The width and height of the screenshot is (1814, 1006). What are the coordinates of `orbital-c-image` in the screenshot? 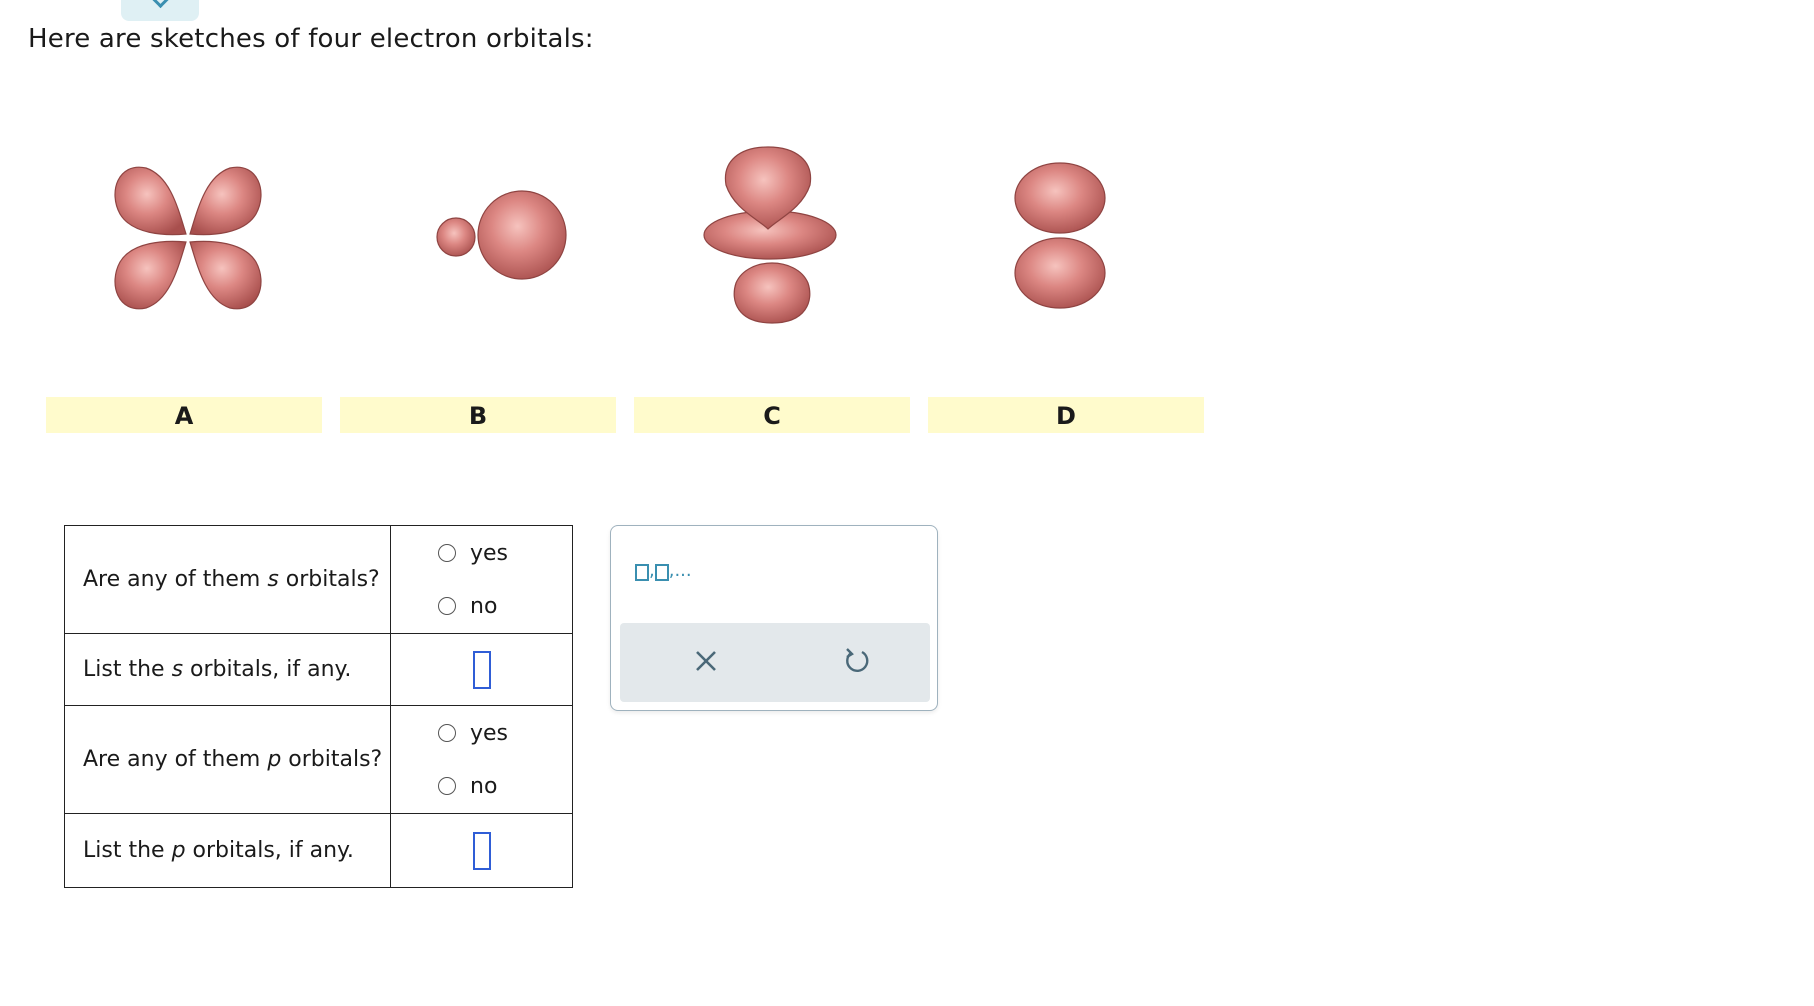 It's located at (770, 235).